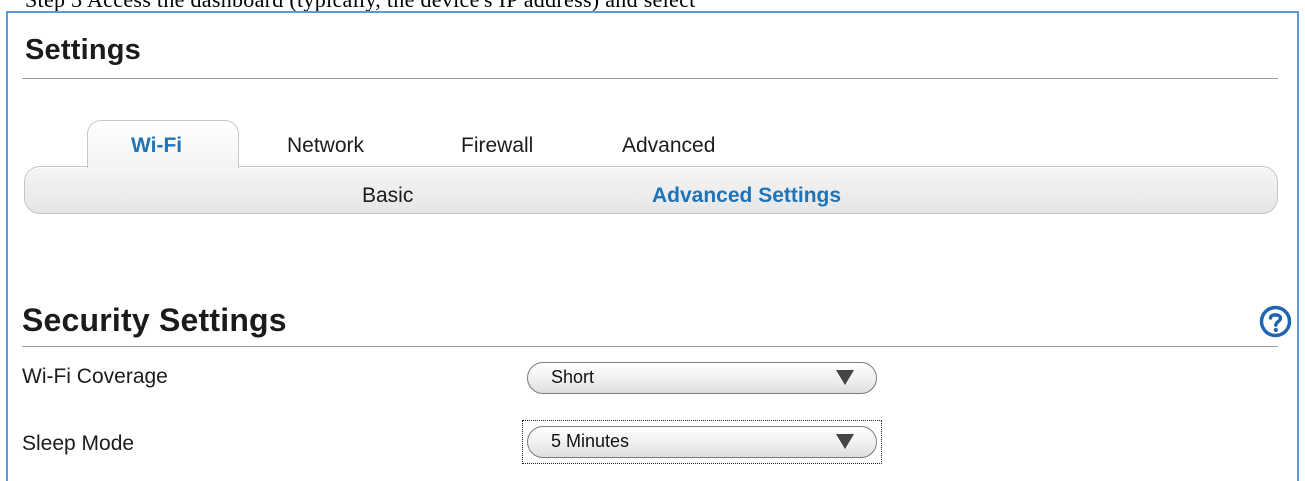 This screenshot has height=481, width=1305. I want to click on subtab-bar, so click(651, 190).